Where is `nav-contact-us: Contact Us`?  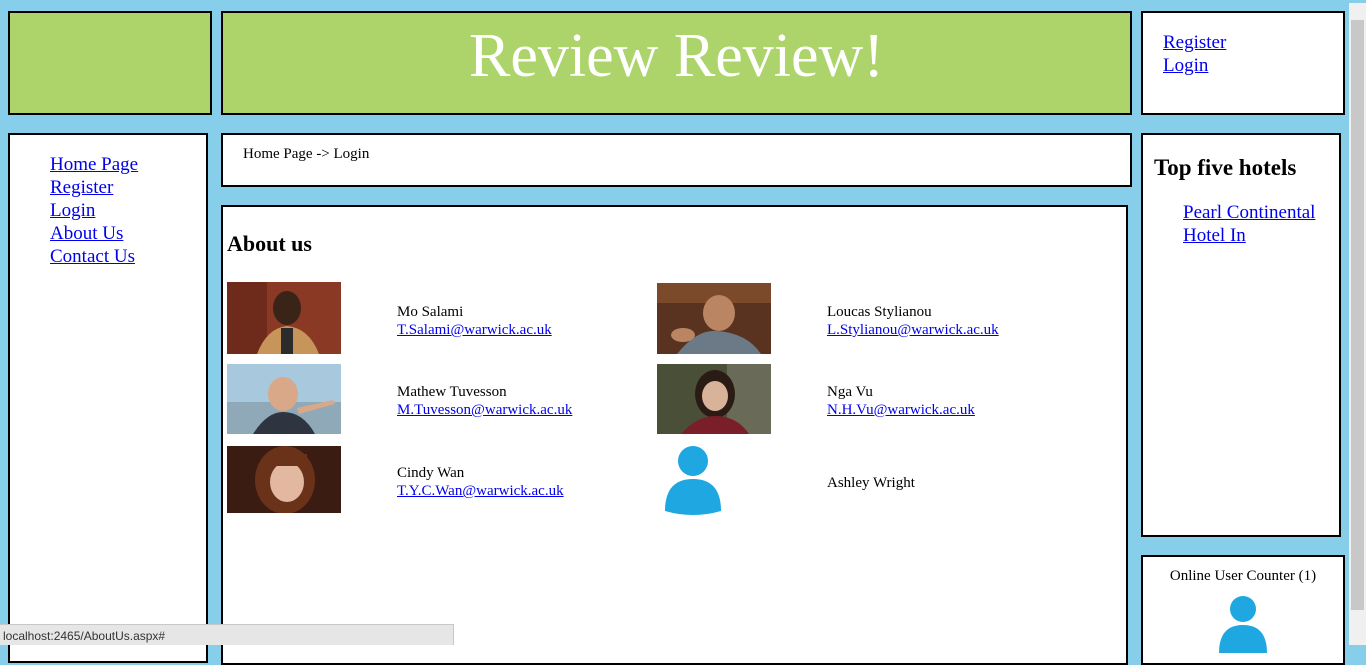
nav-contact-us: Contact Us is located at coordinates (128, 256).